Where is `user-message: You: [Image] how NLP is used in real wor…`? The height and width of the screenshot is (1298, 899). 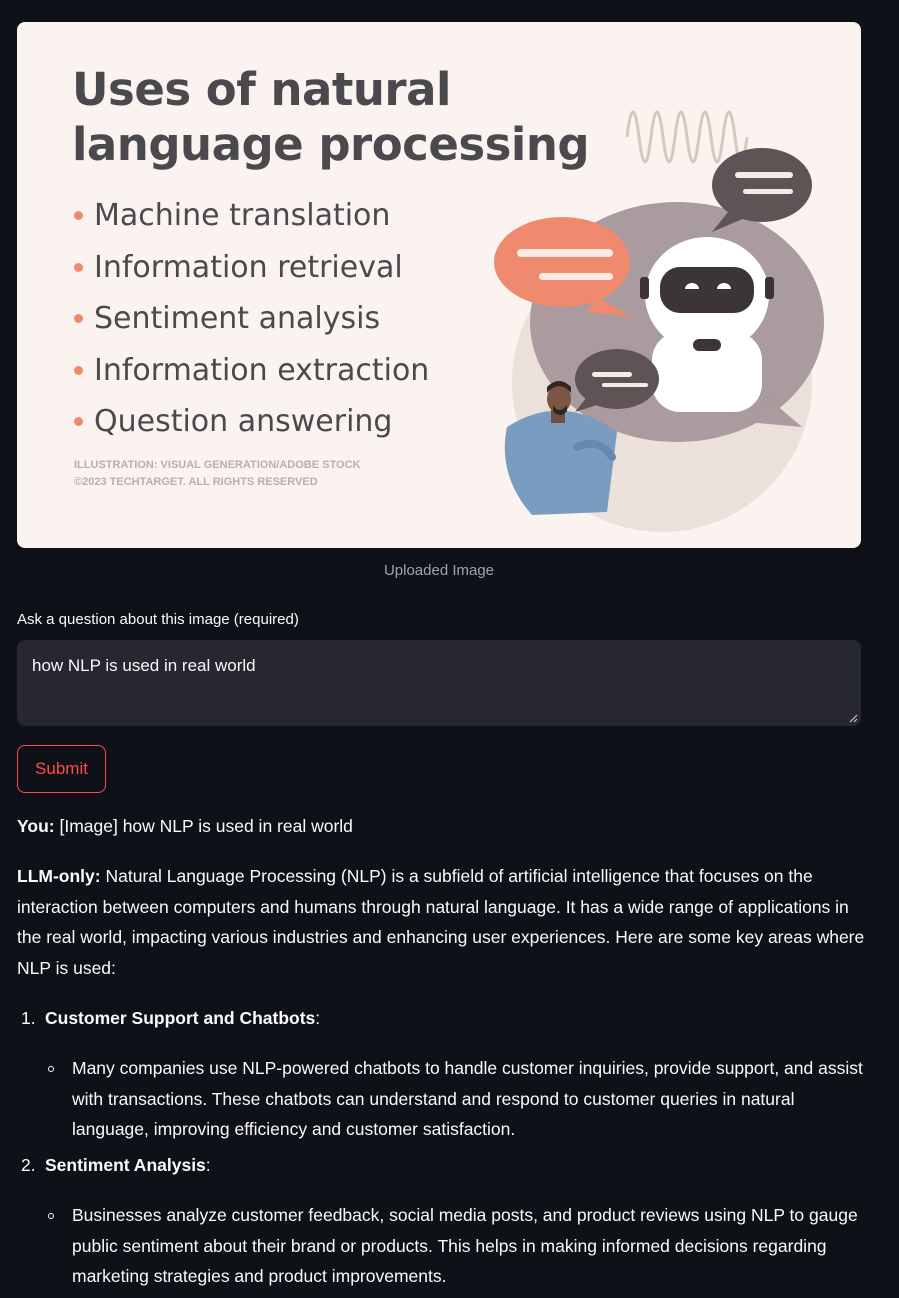 user-message: You: [Image] how NLP is used in real wor… is located at coordinates (442, 826).